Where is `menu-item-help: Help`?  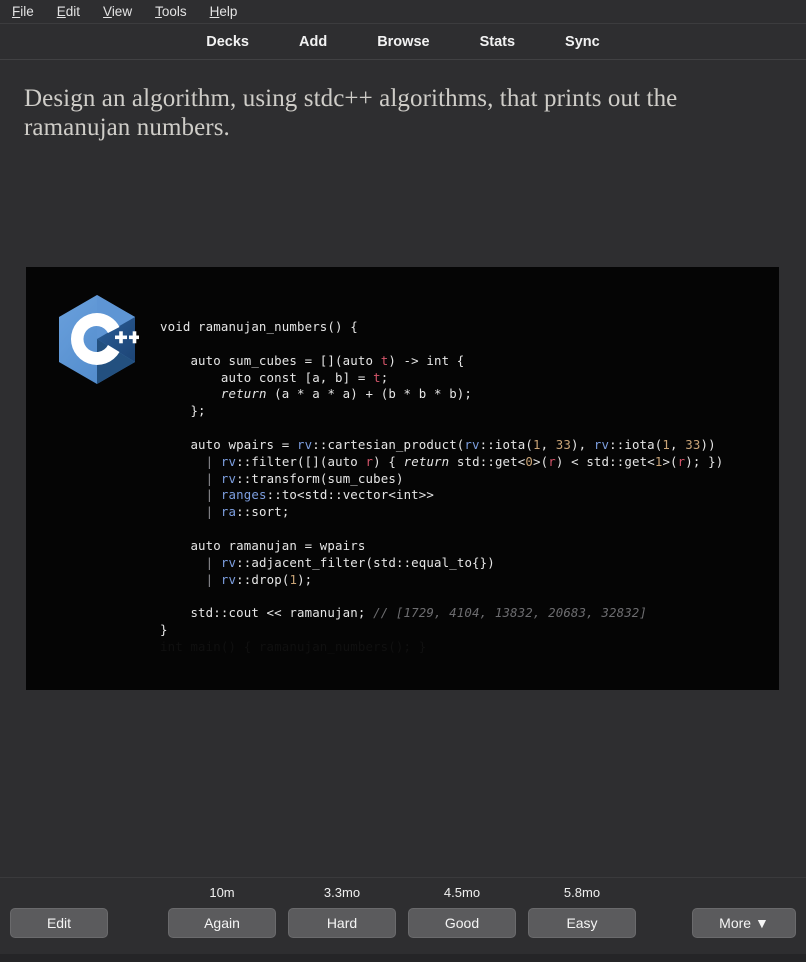
menu-item-help: Help is located at coordinates (224, 12).